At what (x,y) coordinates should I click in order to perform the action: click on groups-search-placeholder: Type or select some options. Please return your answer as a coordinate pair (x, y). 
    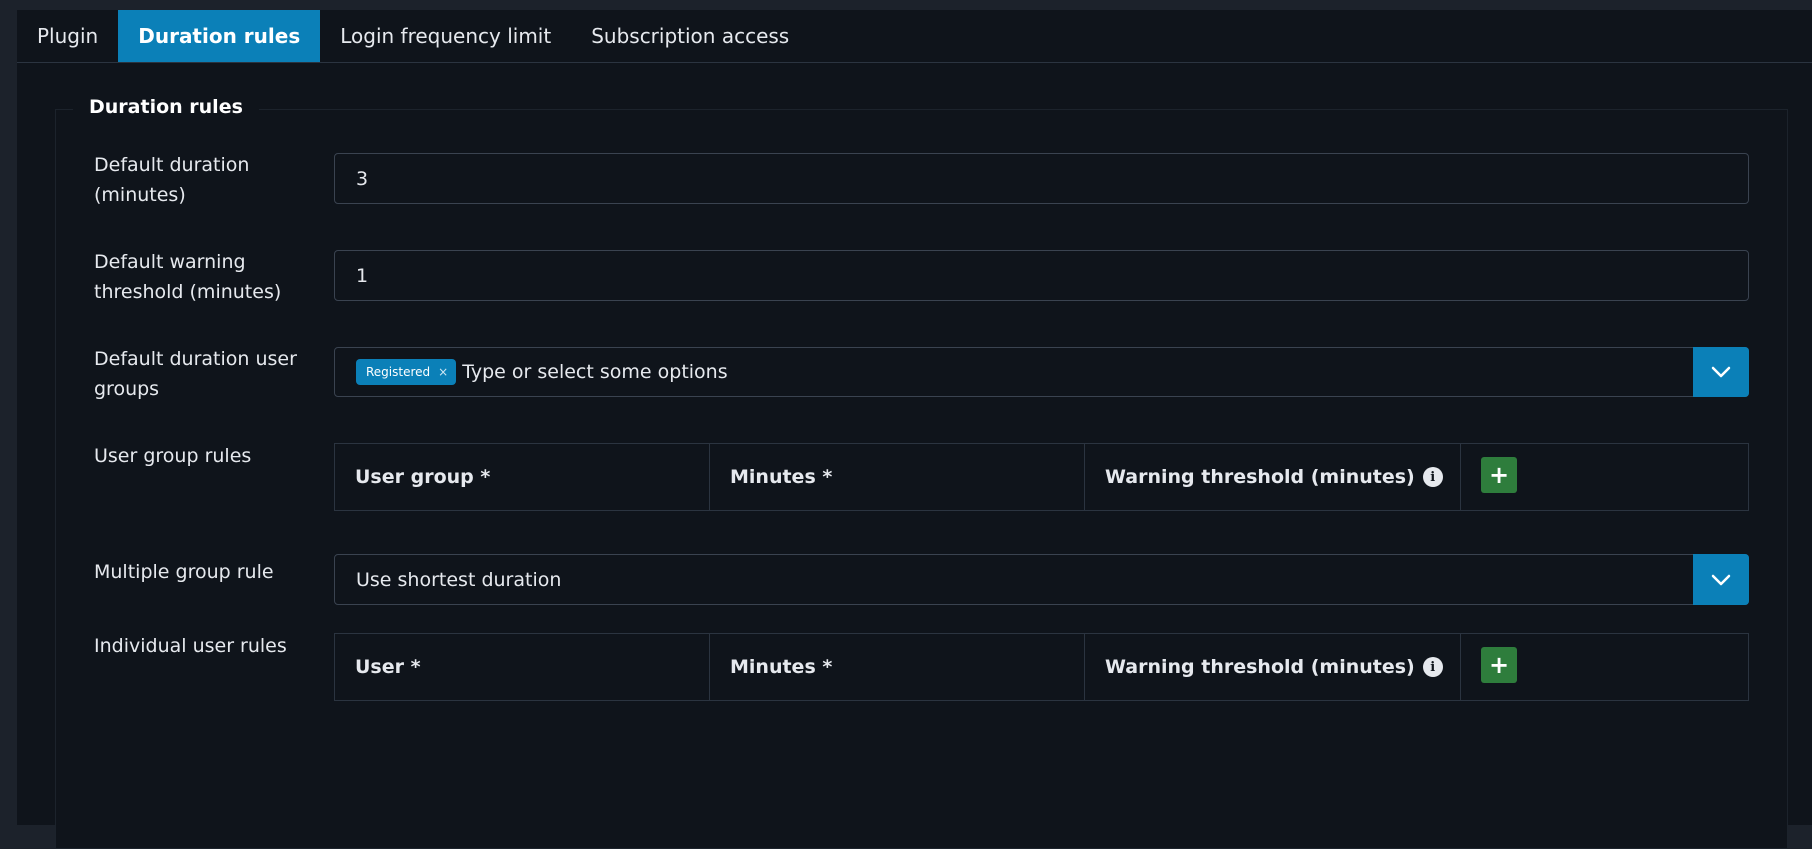
    Looking at the image, I should click on (594, 372).